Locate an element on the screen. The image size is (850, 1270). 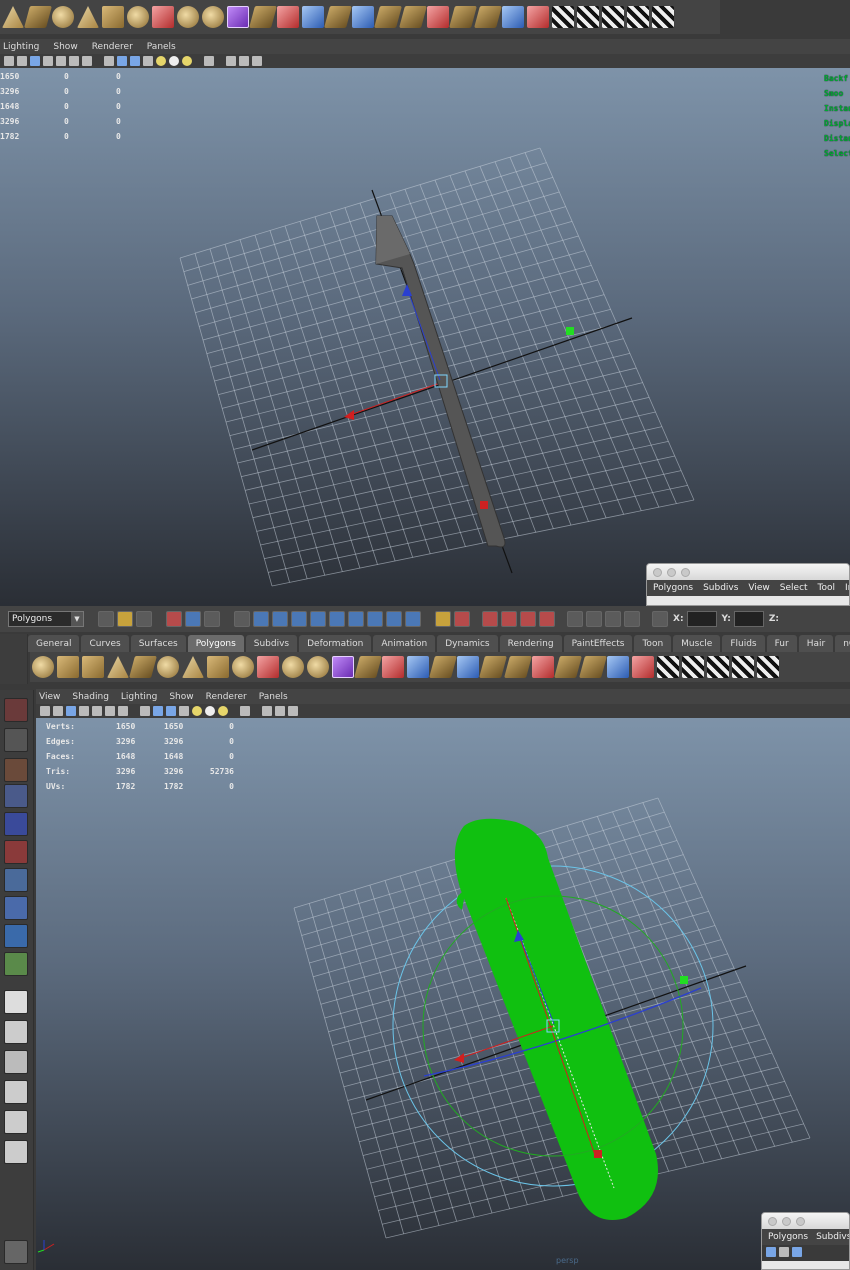
menu-view: View is located at coordinates (49, 697).